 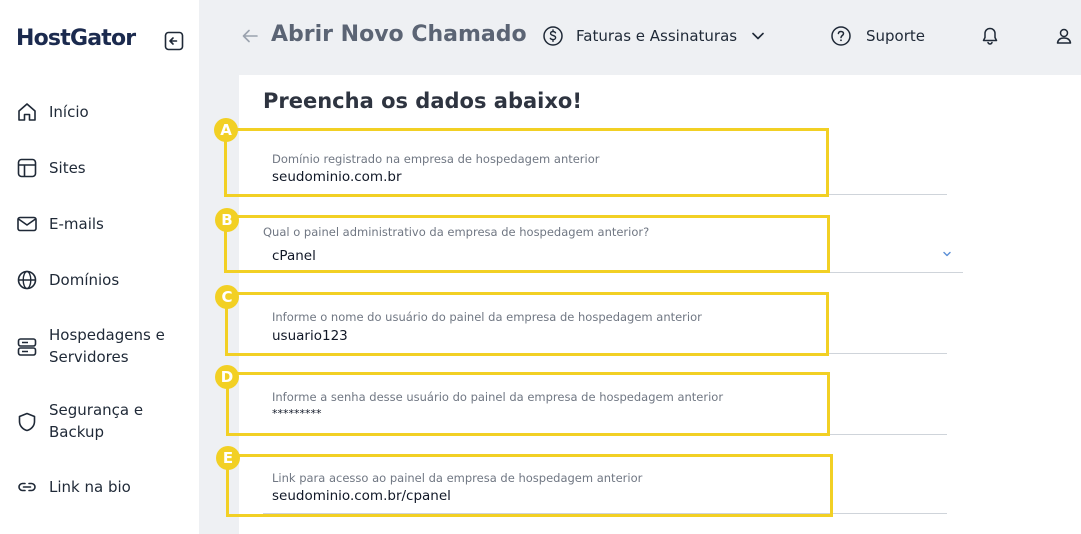 I want to click on billing-label: Faturas e Assinaturas, so click(x=657, y=36).